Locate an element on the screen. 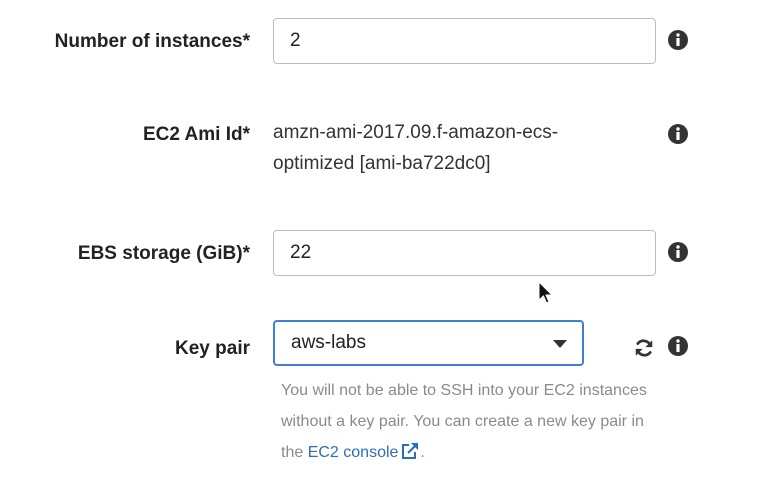 The width and height of the screenshot is (766, 499). mouse-cursor is located at coordinates (546, 292).